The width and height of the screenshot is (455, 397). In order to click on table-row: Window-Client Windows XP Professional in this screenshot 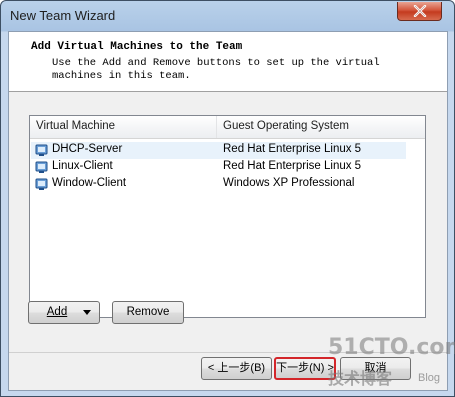, I will do `click(218, 184)`.